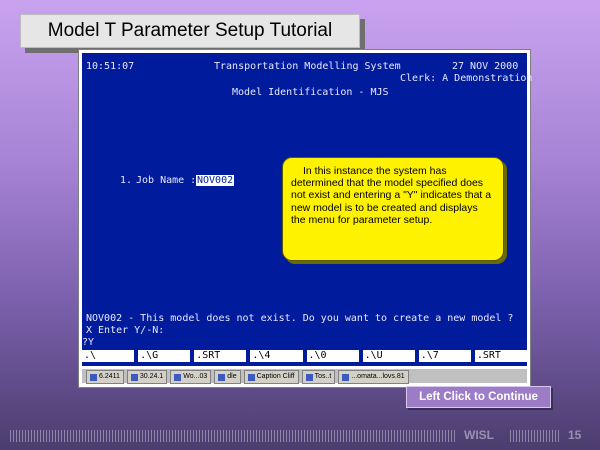 Image resolution: width=600 pixels, height=450 pixels. I want to click on taskbar-button: dle, so click(227, 377).